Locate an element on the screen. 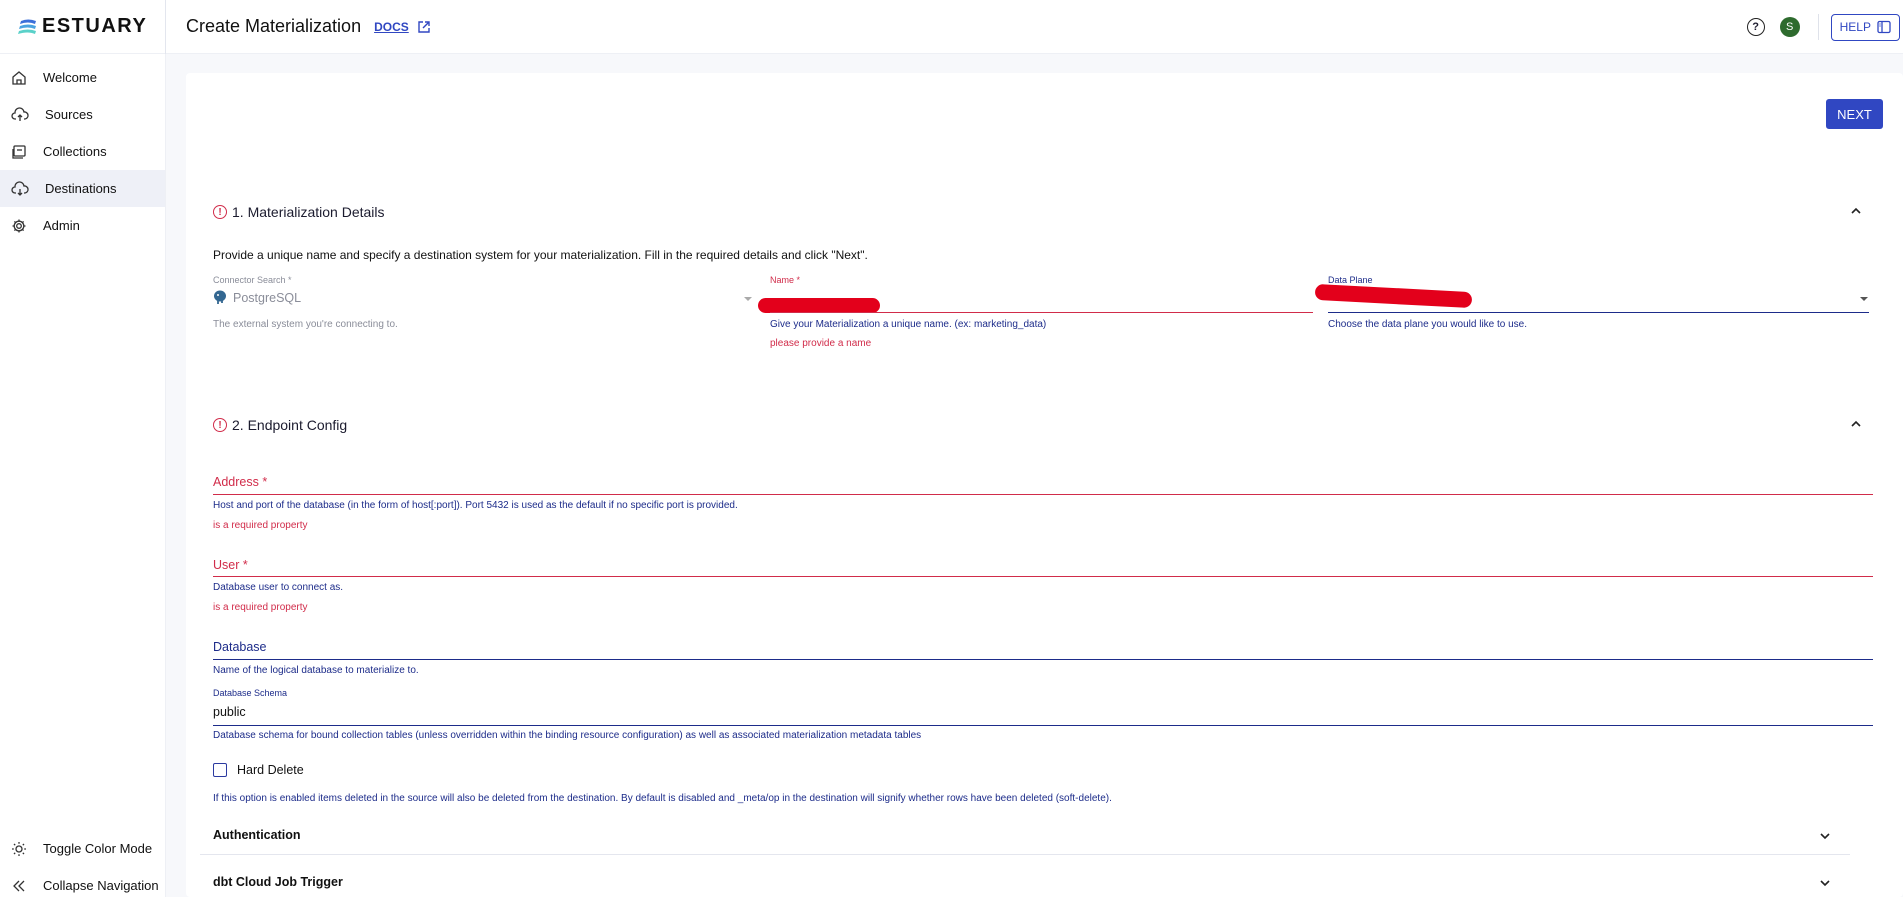  authentication-accordion: Authentication is located at coordinates (1025, 835).